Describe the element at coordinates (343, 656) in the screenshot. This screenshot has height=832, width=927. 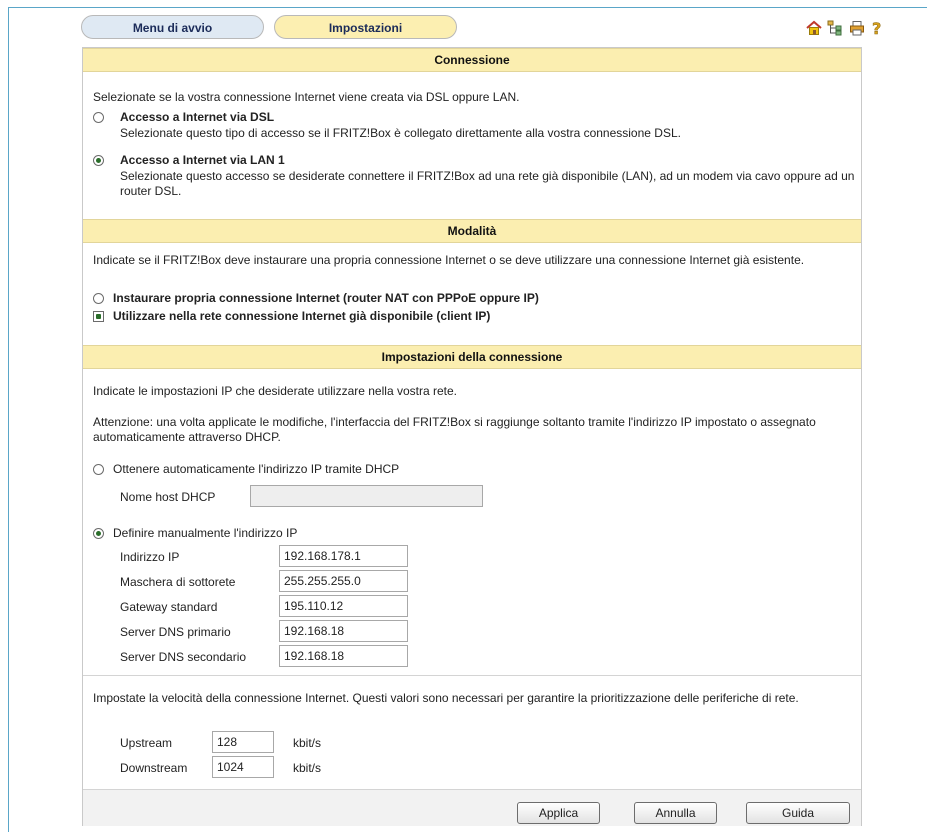
I see `dns-secondary-input: 192.168.18` at that location.